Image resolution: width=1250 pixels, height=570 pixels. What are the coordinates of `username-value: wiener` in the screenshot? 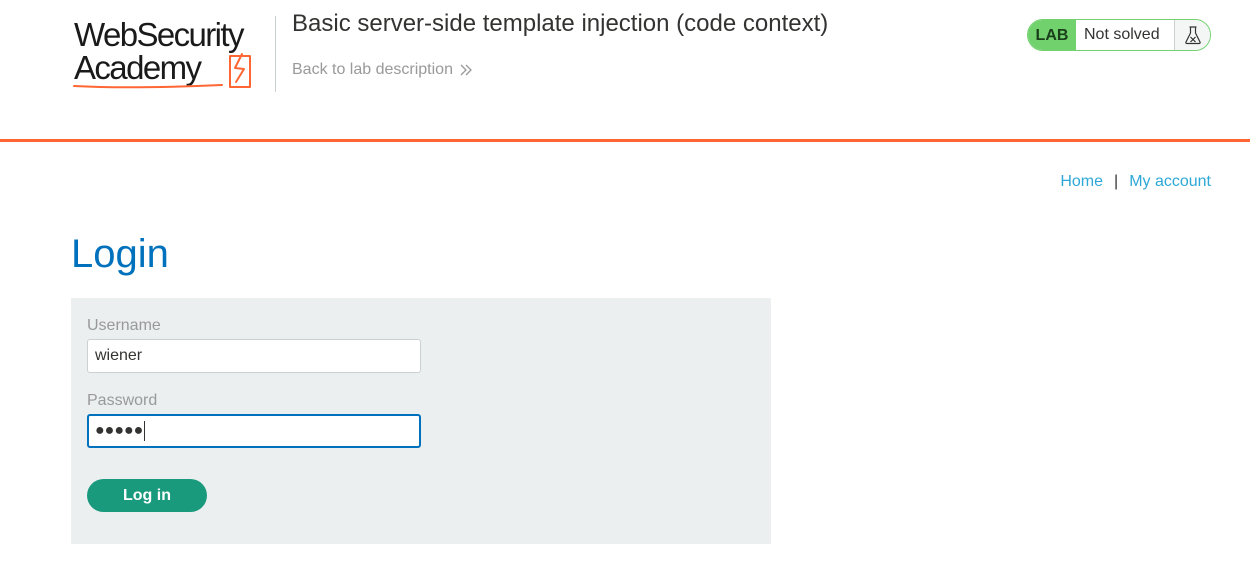 It's located at (119, 355).